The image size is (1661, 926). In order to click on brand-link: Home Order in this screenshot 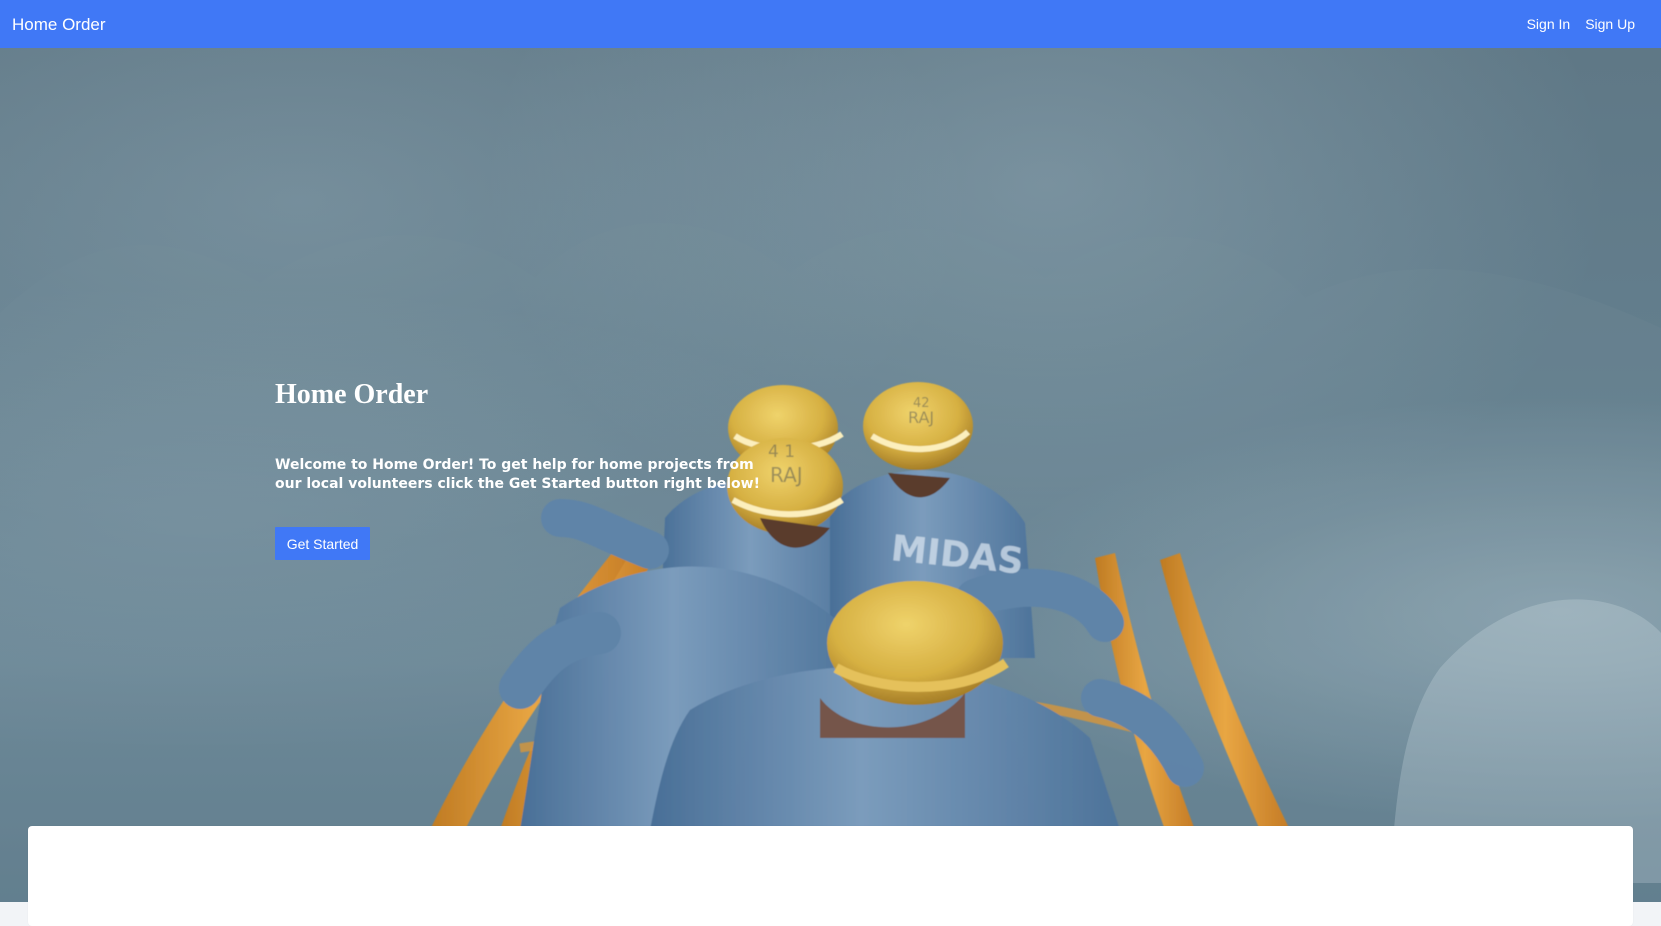, I will do `click(59, 24)`.